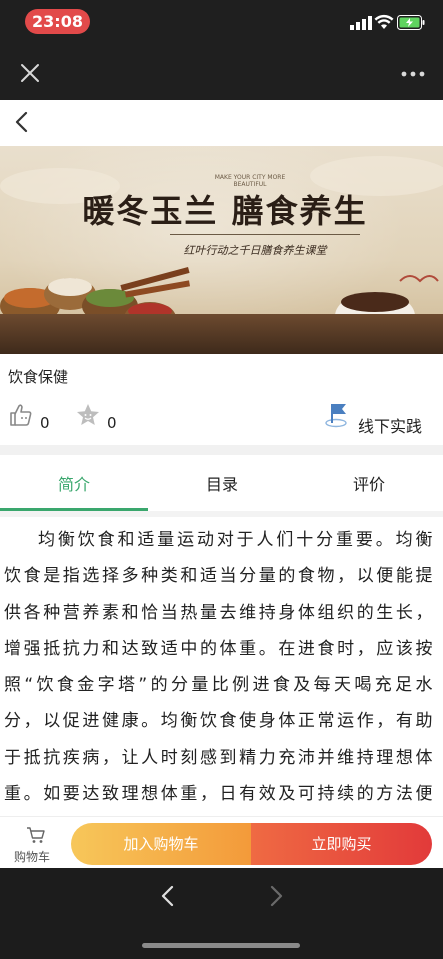 Image resolution: width=443 pixels, height=959 pixels. Describe the element at coordinates (221, 123) in the screenshot. I see `app-header` at that location.